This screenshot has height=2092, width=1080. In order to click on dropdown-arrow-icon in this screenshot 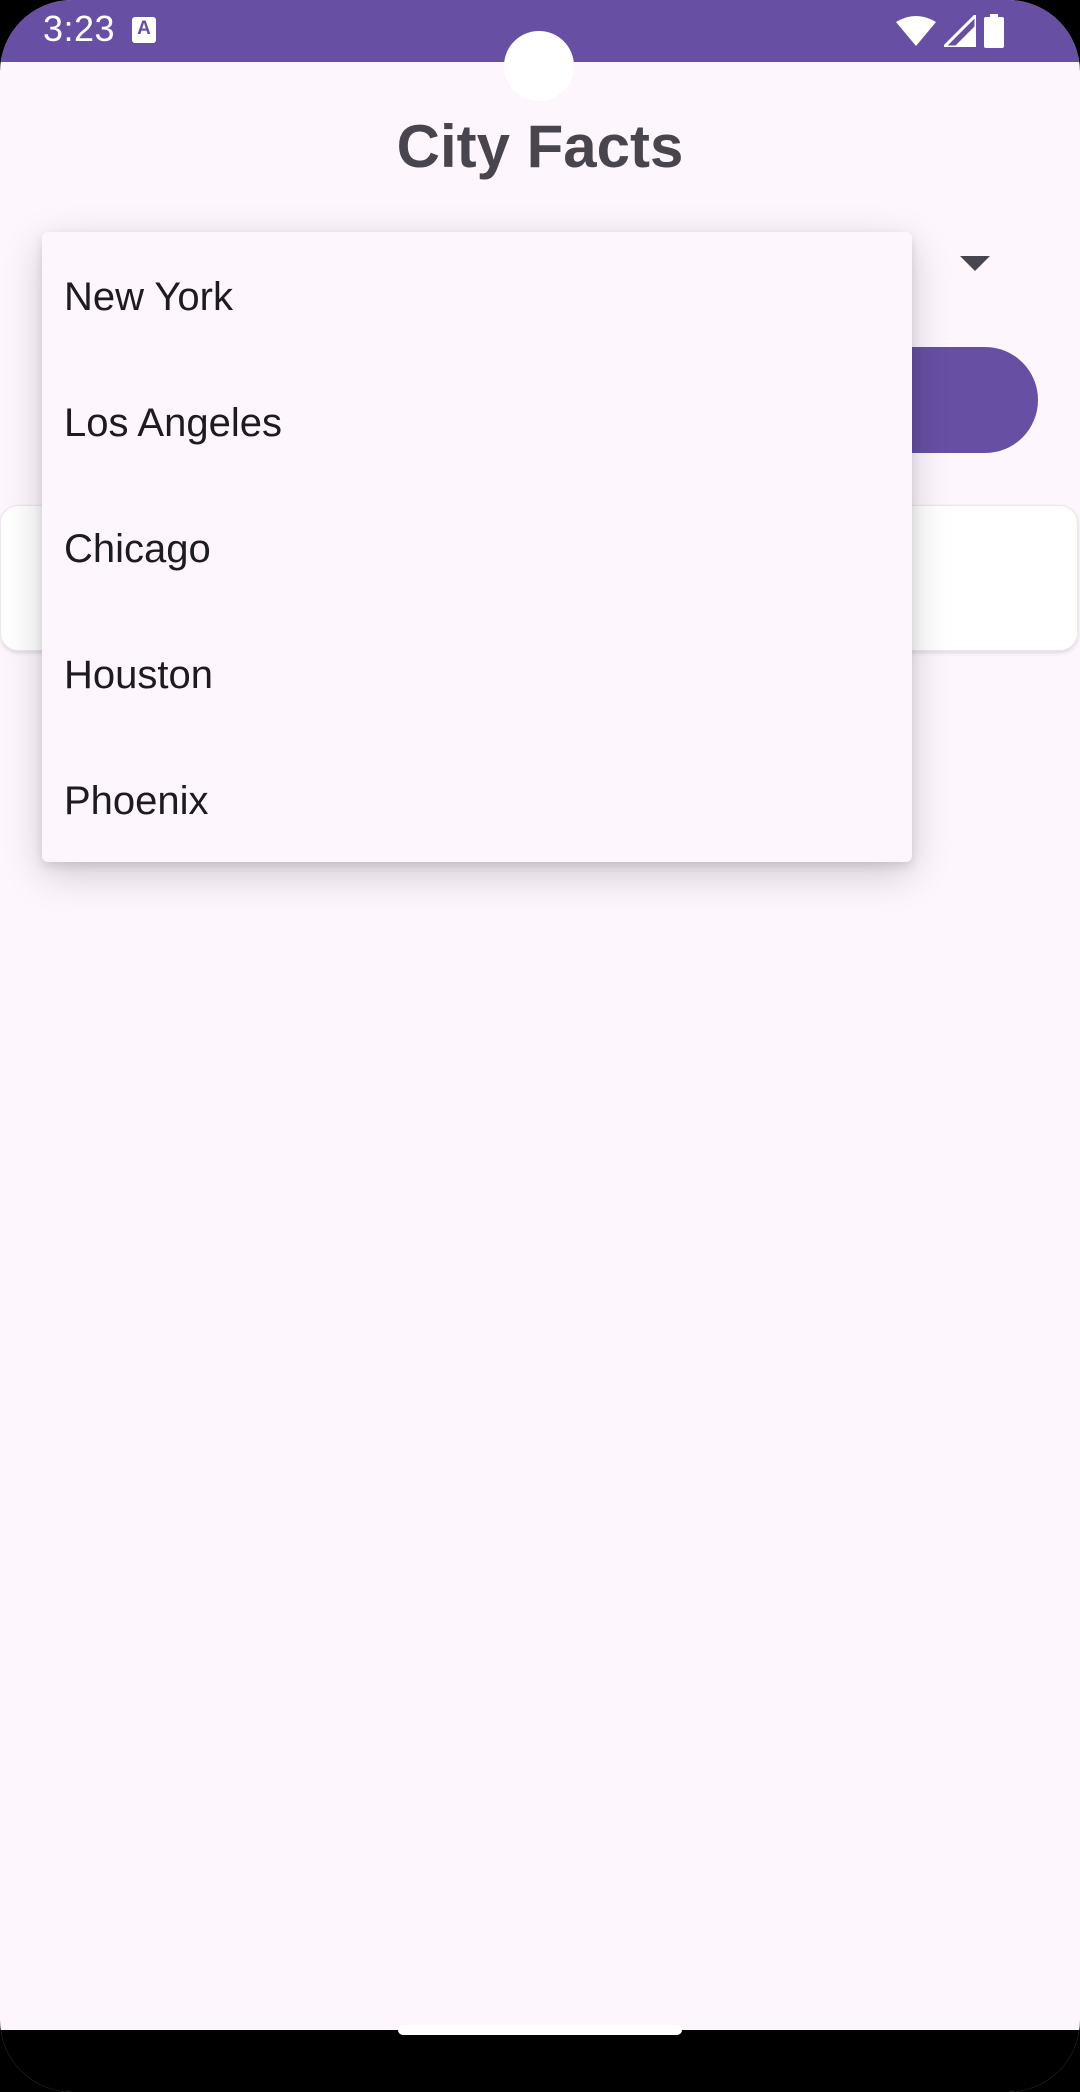, I will do `click(975, 263)`.